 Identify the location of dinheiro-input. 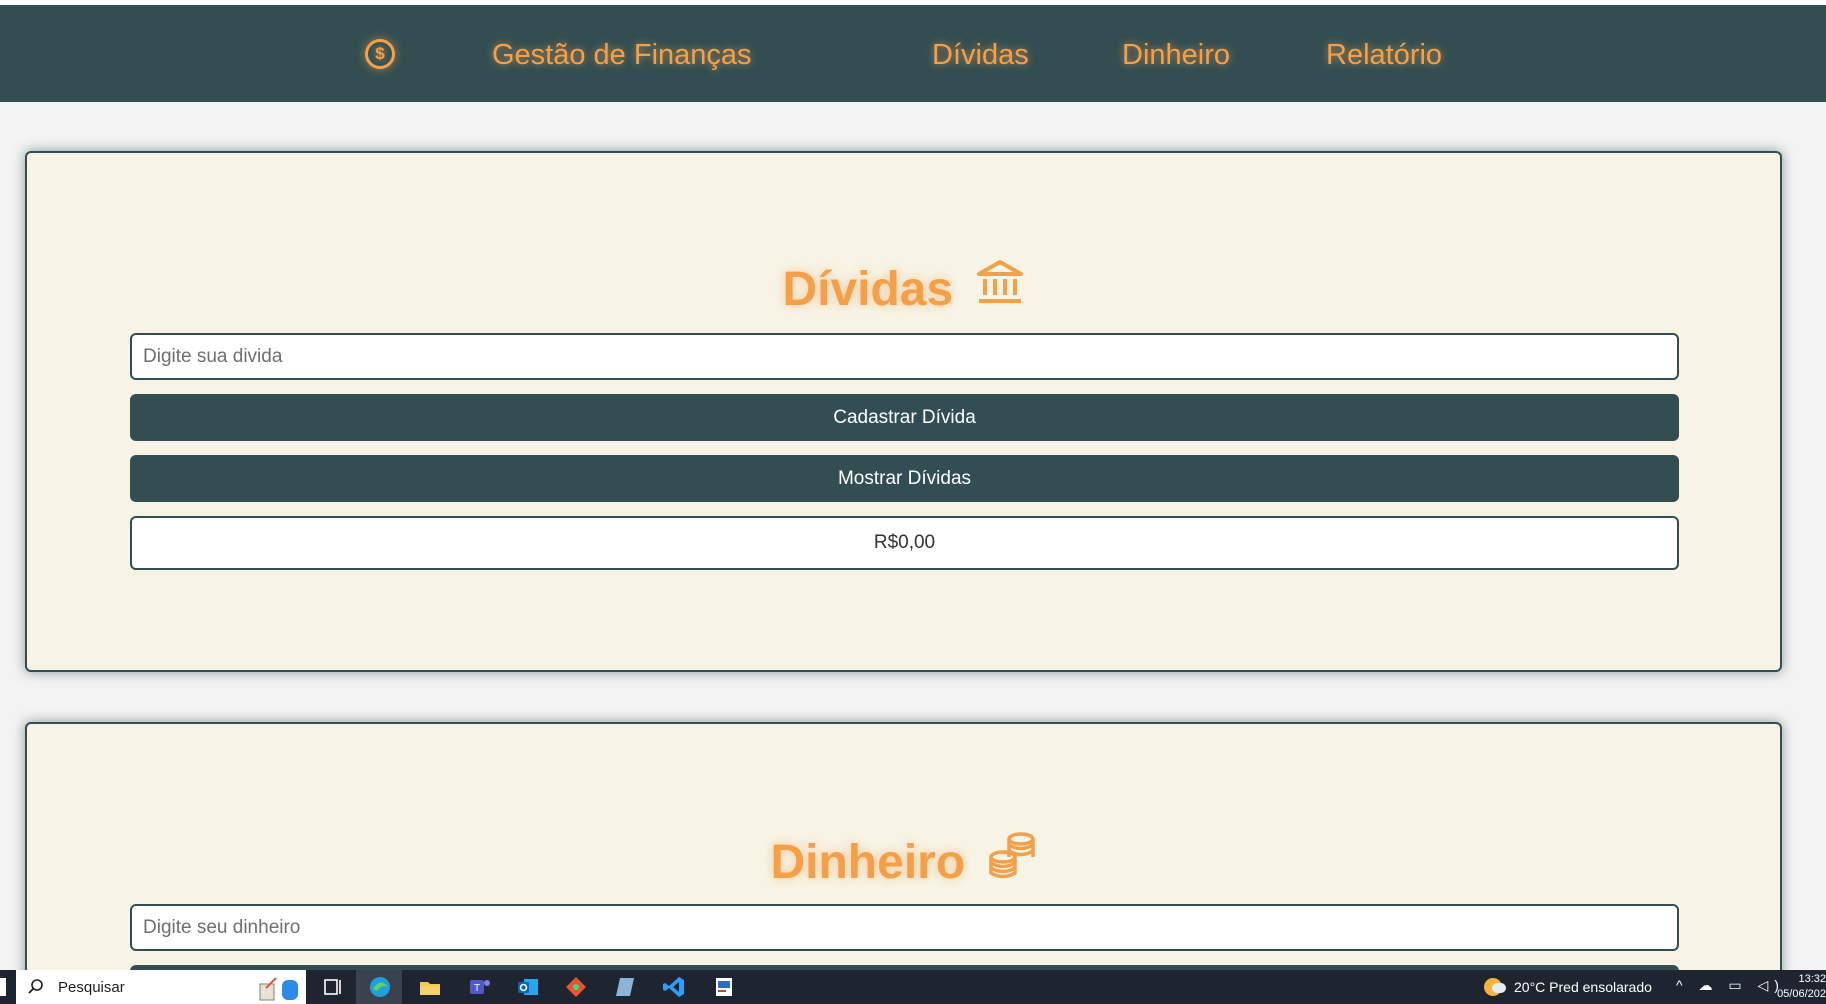
(904, 927).